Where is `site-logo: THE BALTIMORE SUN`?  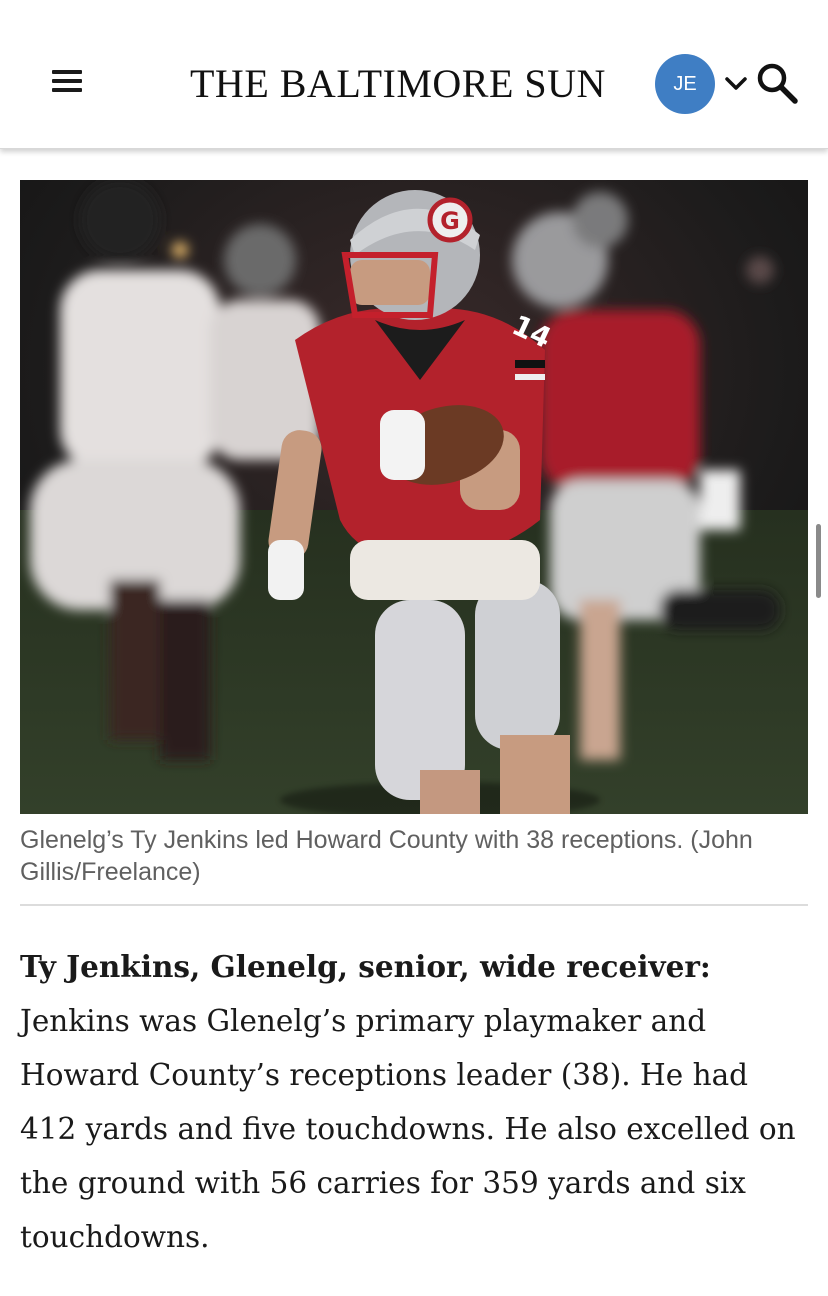 site-logo: THE BALTIMORE SUN is located at coordinates (397, 84).